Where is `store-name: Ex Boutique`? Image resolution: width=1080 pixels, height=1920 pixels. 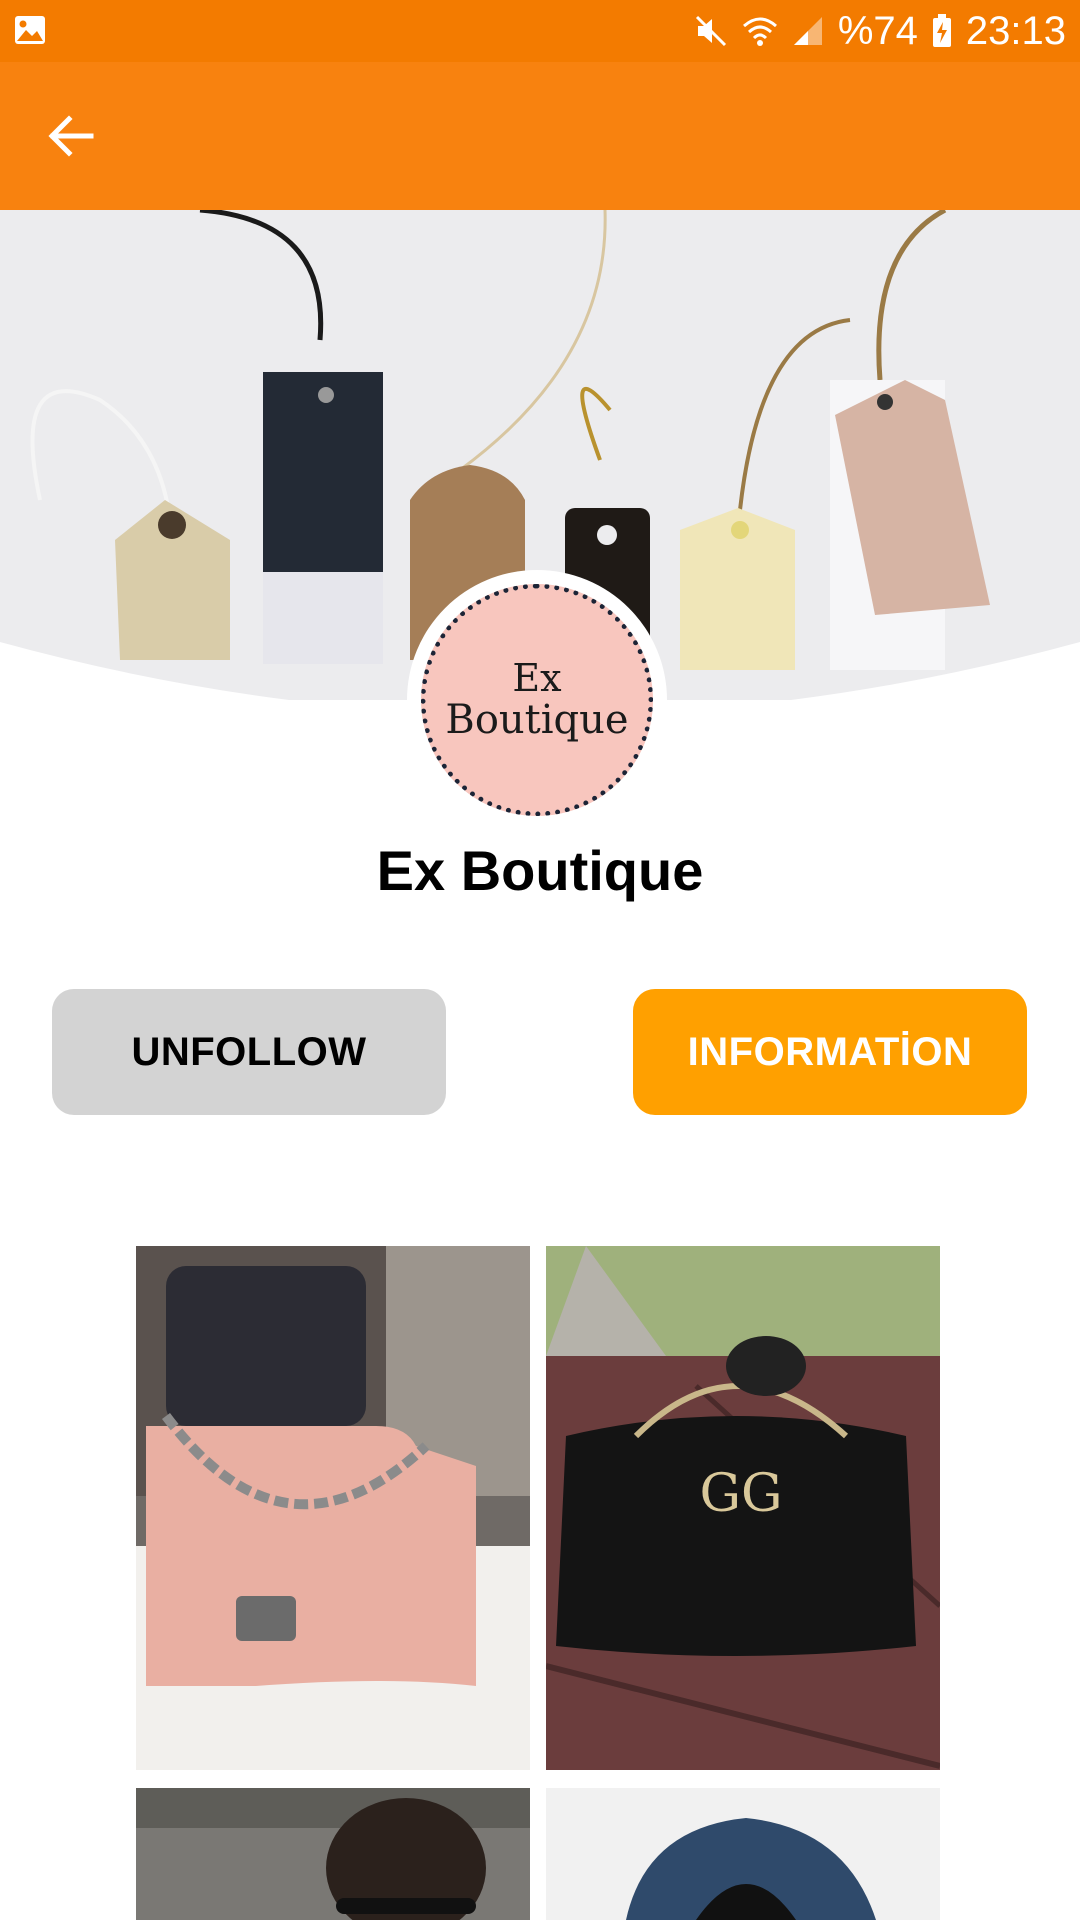
store-name: Ex Boutique is located at coordinates (540, 870).